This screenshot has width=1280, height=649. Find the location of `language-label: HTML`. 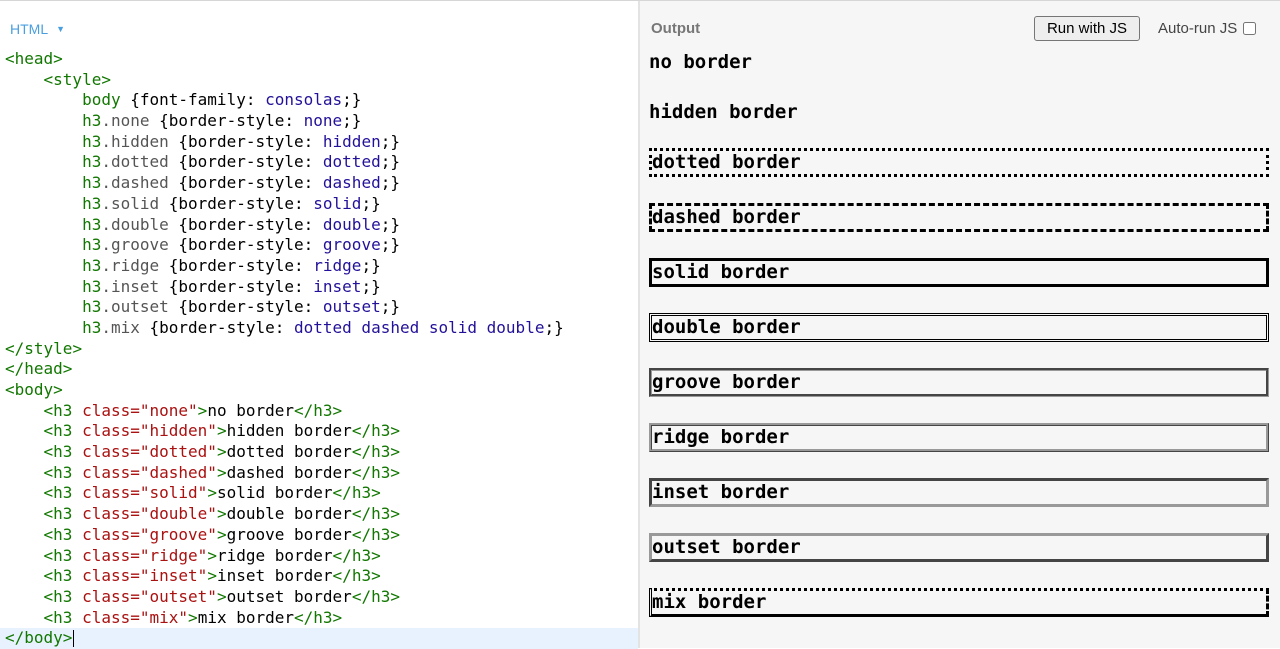

language-label: HTML is located at coordinates (29, 29).